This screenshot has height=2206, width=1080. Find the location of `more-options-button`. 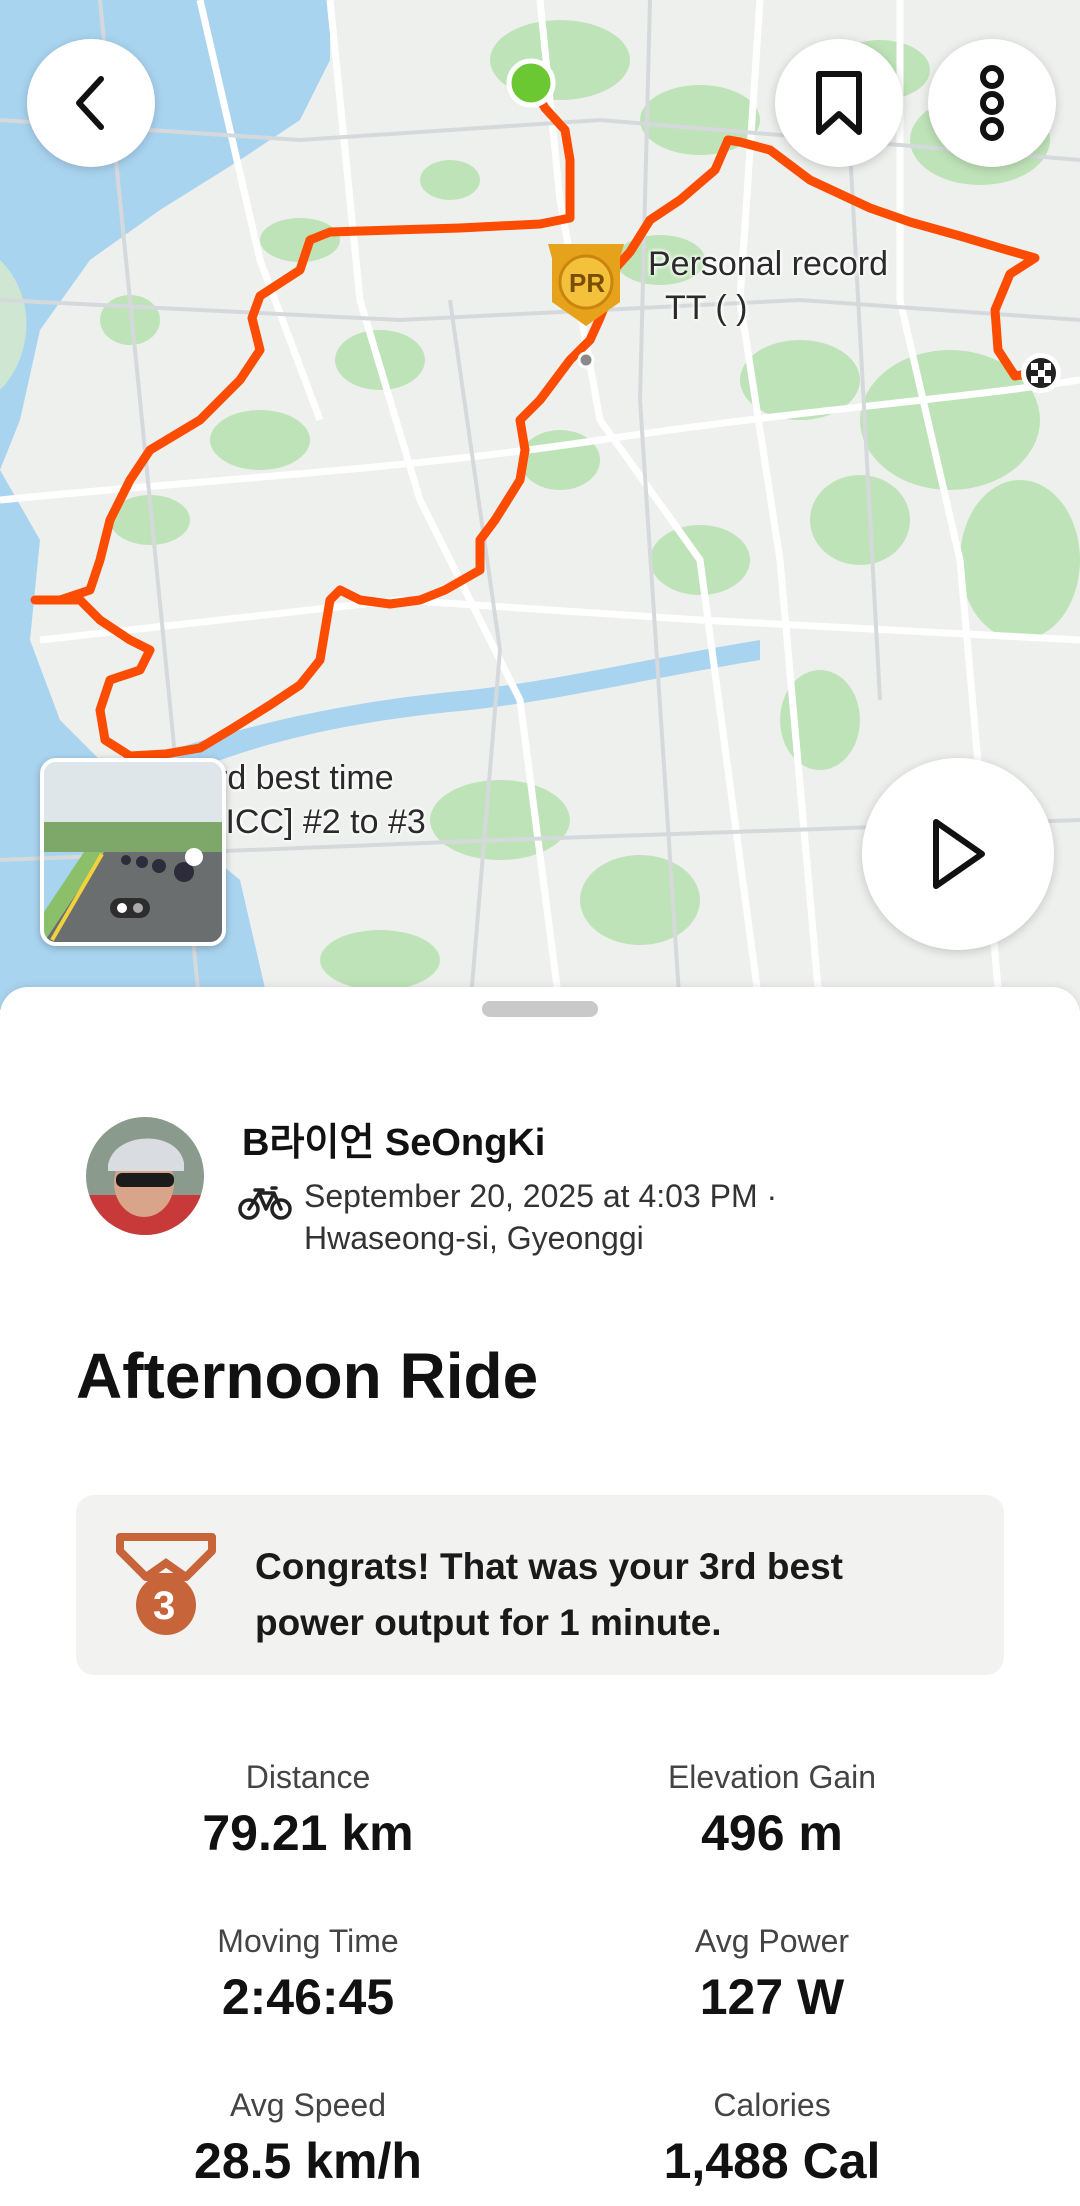

more-options-button is located at coordinates (992, 103).